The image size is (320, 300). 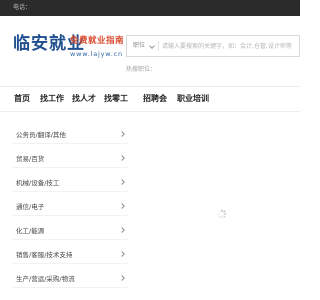 What do you see at coordinates (96, 54) in the screenshot?
I see `site-url: www.lajyw.cn` at bounding box center [96, 54].